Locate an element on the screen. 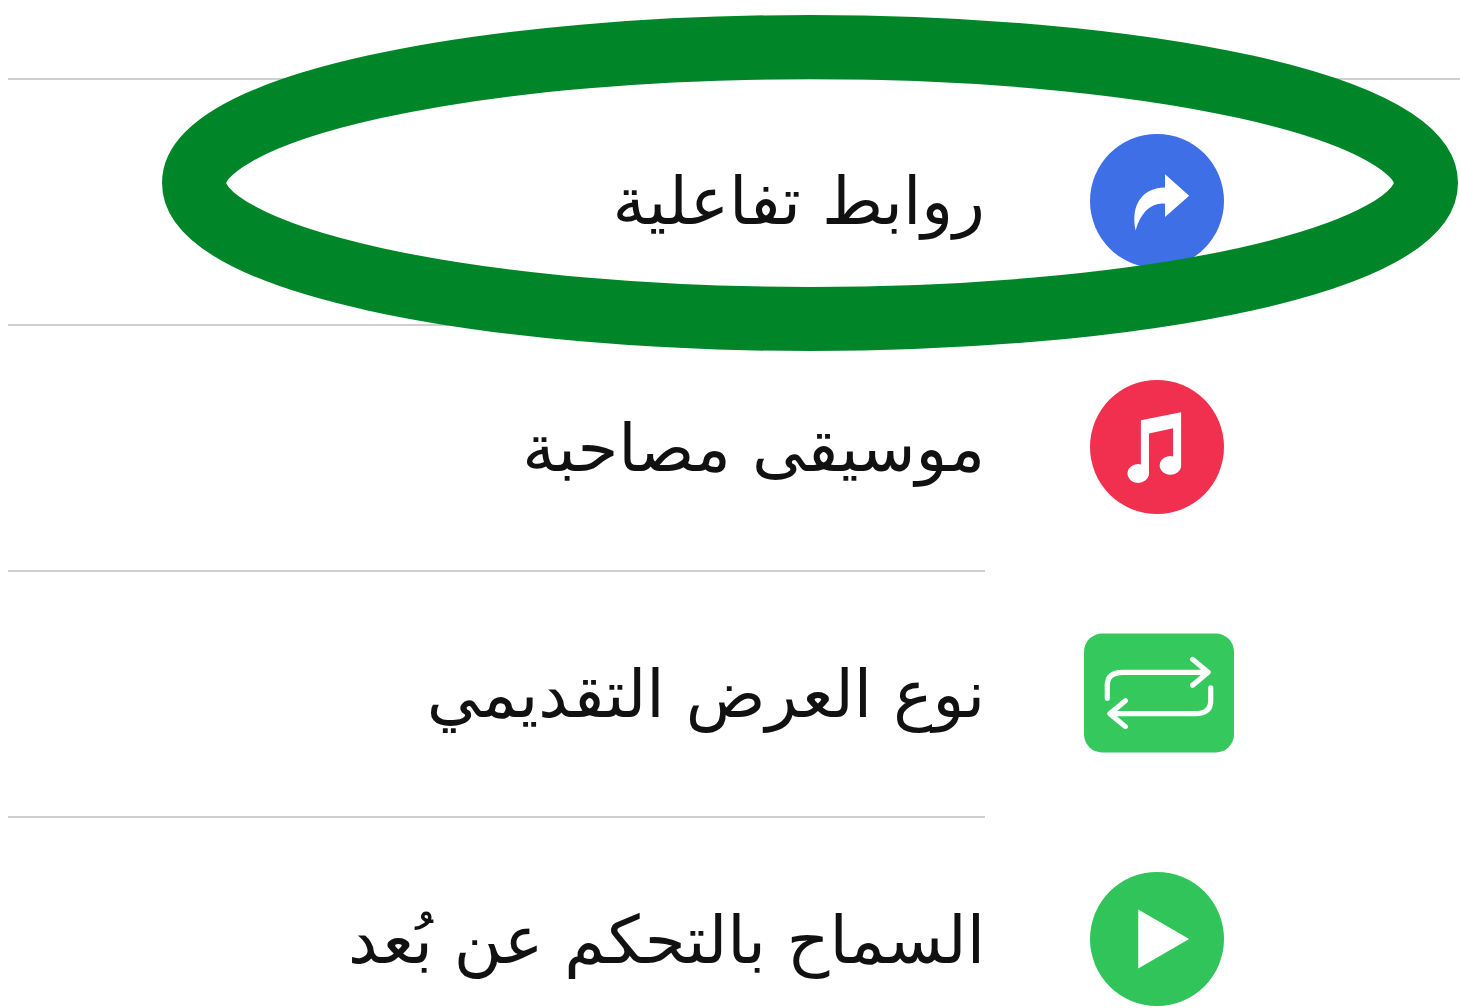  setting-label: نوع العرض التقديمي is located at coordinates (705, 694).